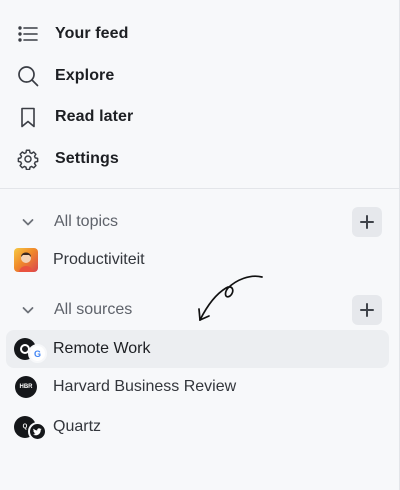 This screenshot has width=400, height=490. What do you see at coordinates (93, 309) in the screenshot?
I see `sources-section-label: All sources` at bounding box center [93, 309].